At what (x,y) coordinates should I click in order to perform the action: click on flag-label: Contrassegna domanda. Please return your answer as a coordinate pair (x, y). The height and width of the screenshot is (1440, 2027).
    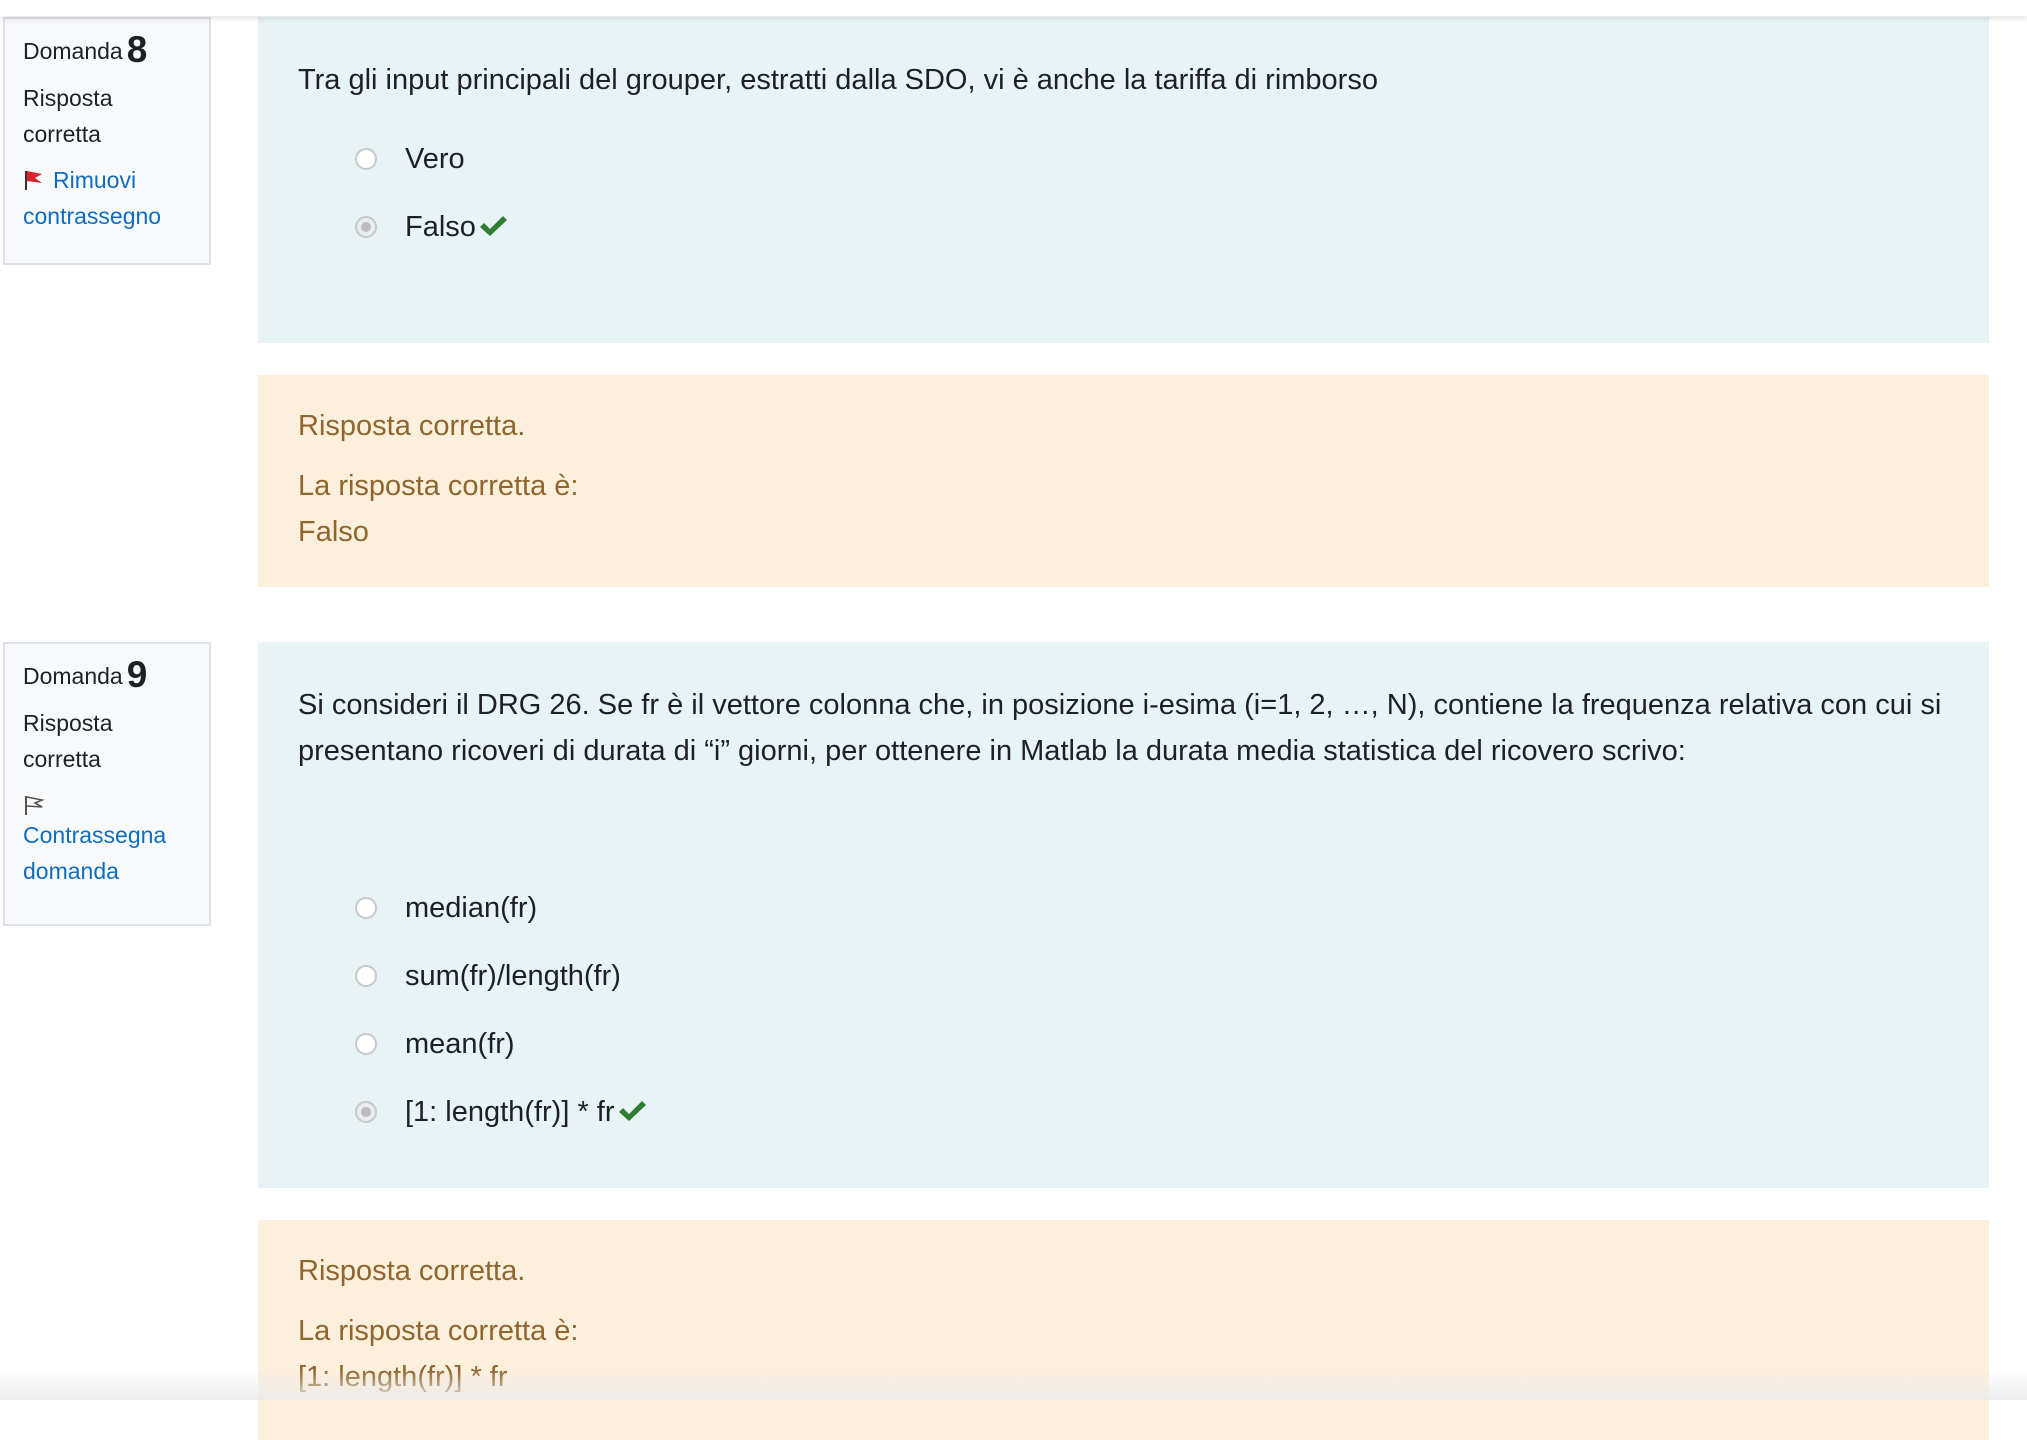
    Looking at the image, I should click on (94, 853).